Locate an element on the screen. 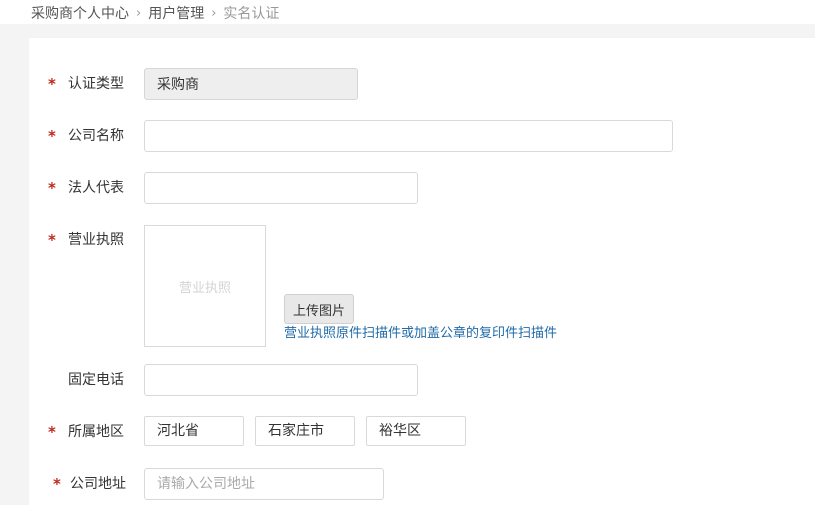 Image resolution: width=815 pixels, height=506 pixels. phone-input is located at coordinates (281, 380).